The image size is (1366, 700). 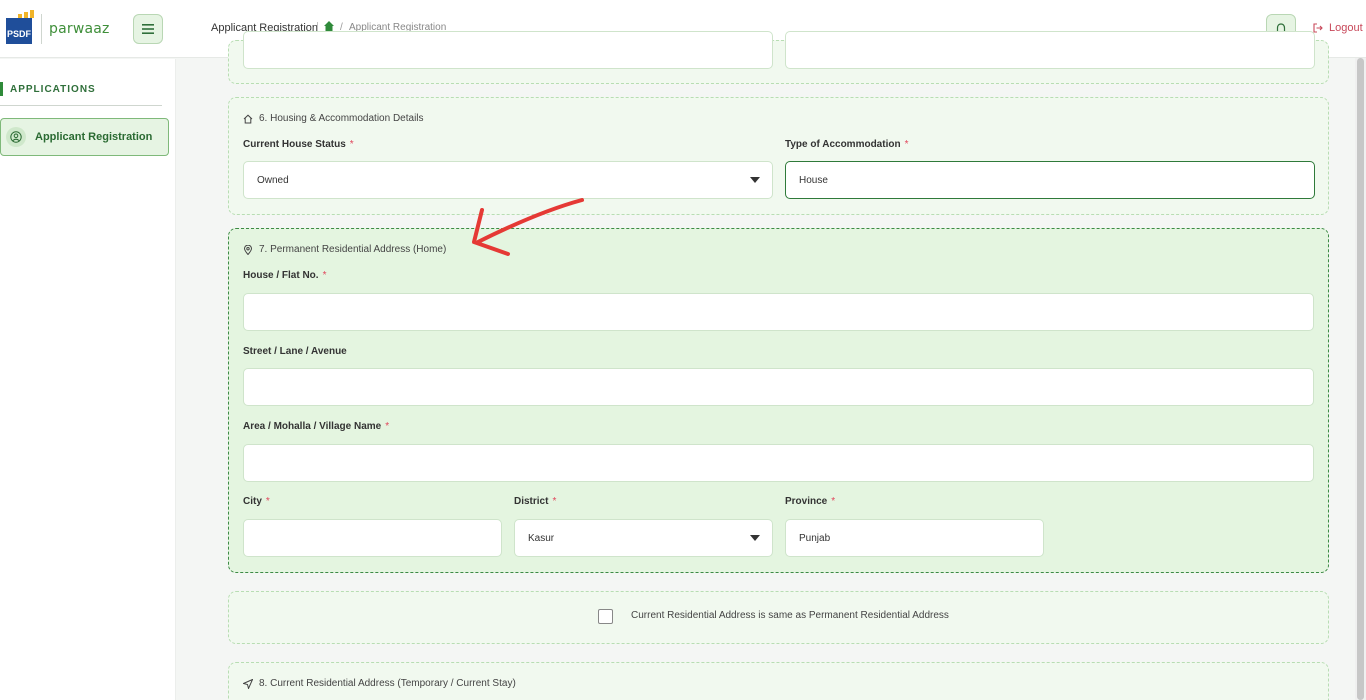 I want to click on district-label: District *, so click(x=535, y=501).